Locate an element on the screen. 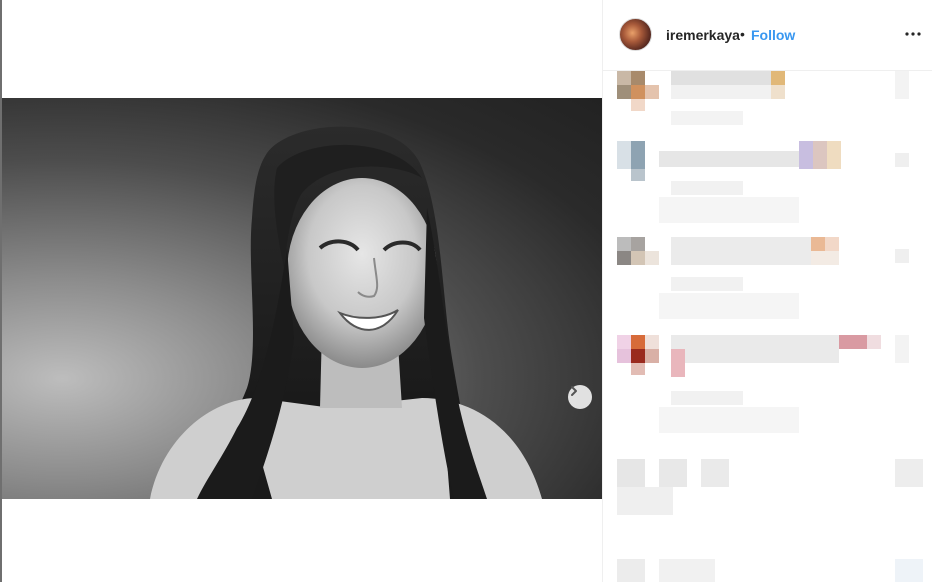 The height and width of the screenshot is (582, 932). post-header: iremerkaya • Follow is located at coordinates (767, 35).